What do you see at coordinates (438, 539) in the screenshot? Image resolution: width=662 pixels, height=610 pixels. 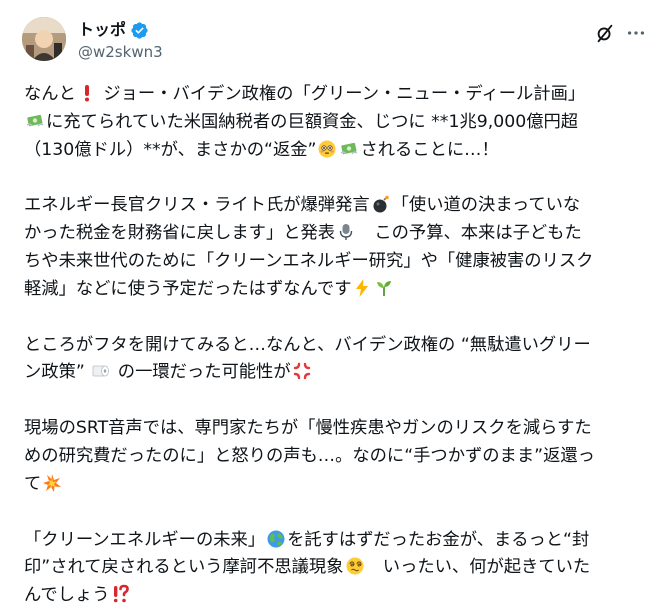 I see `text-segment: を託すはずだったお金が、まるっと“封` at bounding box center [438, 539].